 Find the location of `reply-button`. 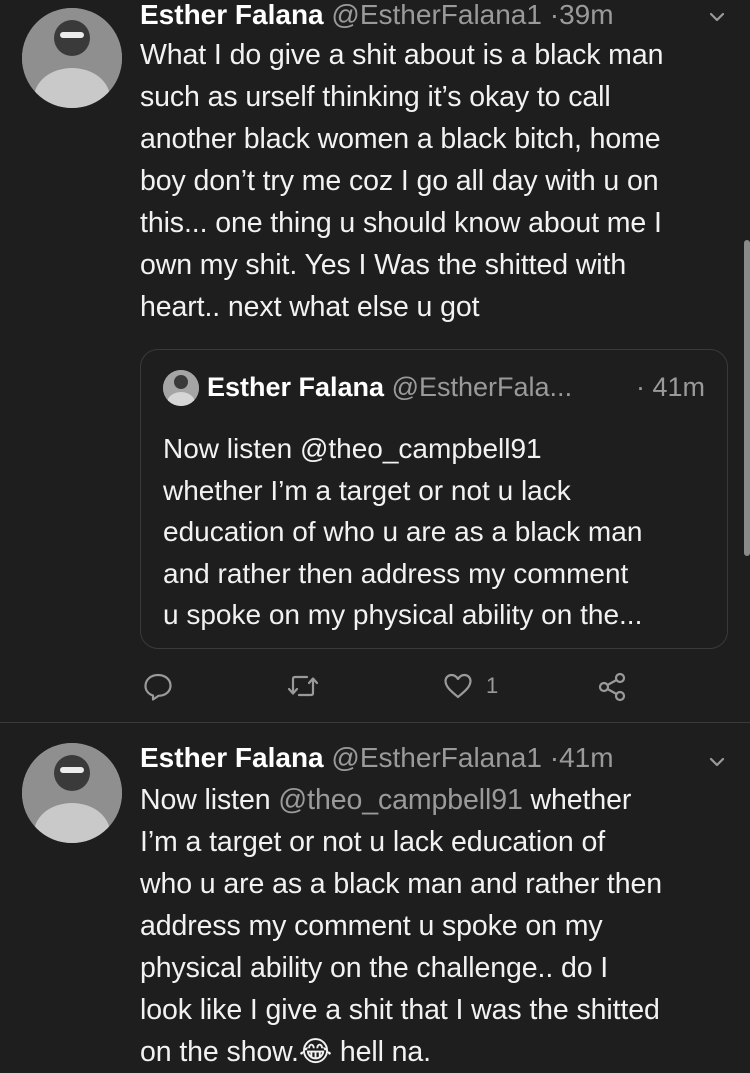

reply-button is located at coordinates (158, 686).